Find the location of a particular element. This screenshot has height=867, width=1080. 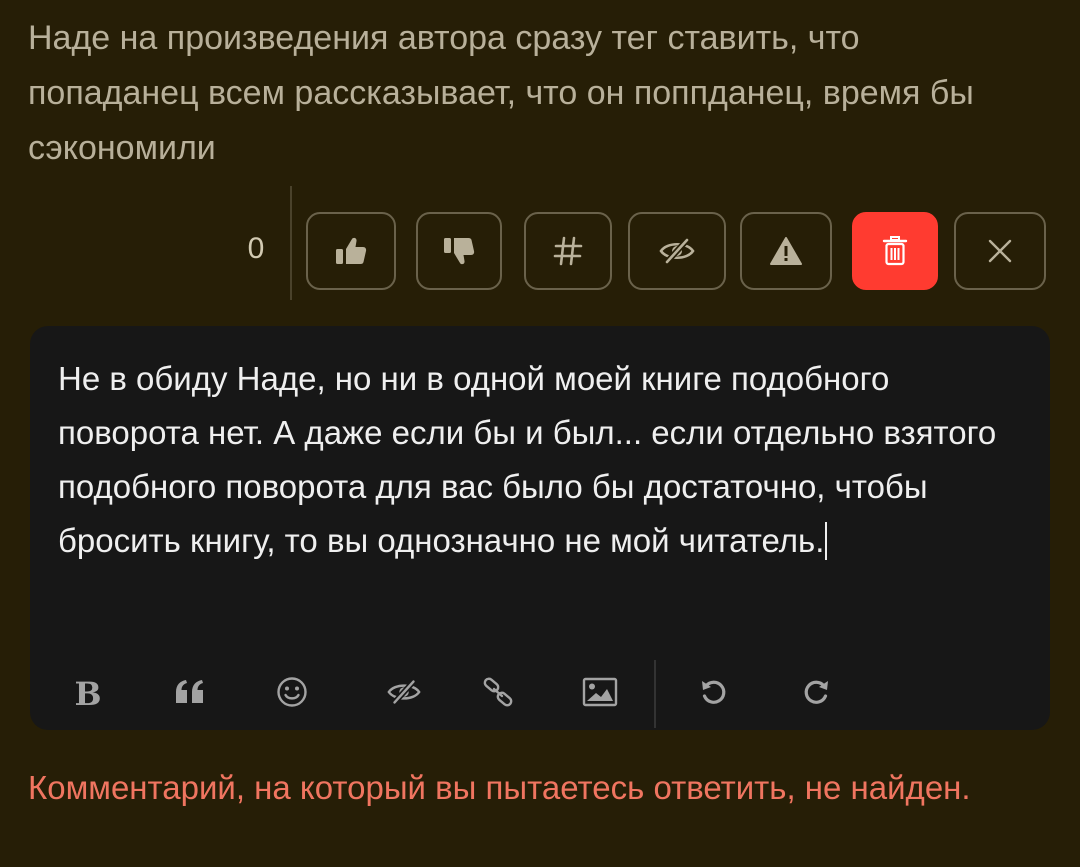

text-caret is located at coordinates (826, 541).